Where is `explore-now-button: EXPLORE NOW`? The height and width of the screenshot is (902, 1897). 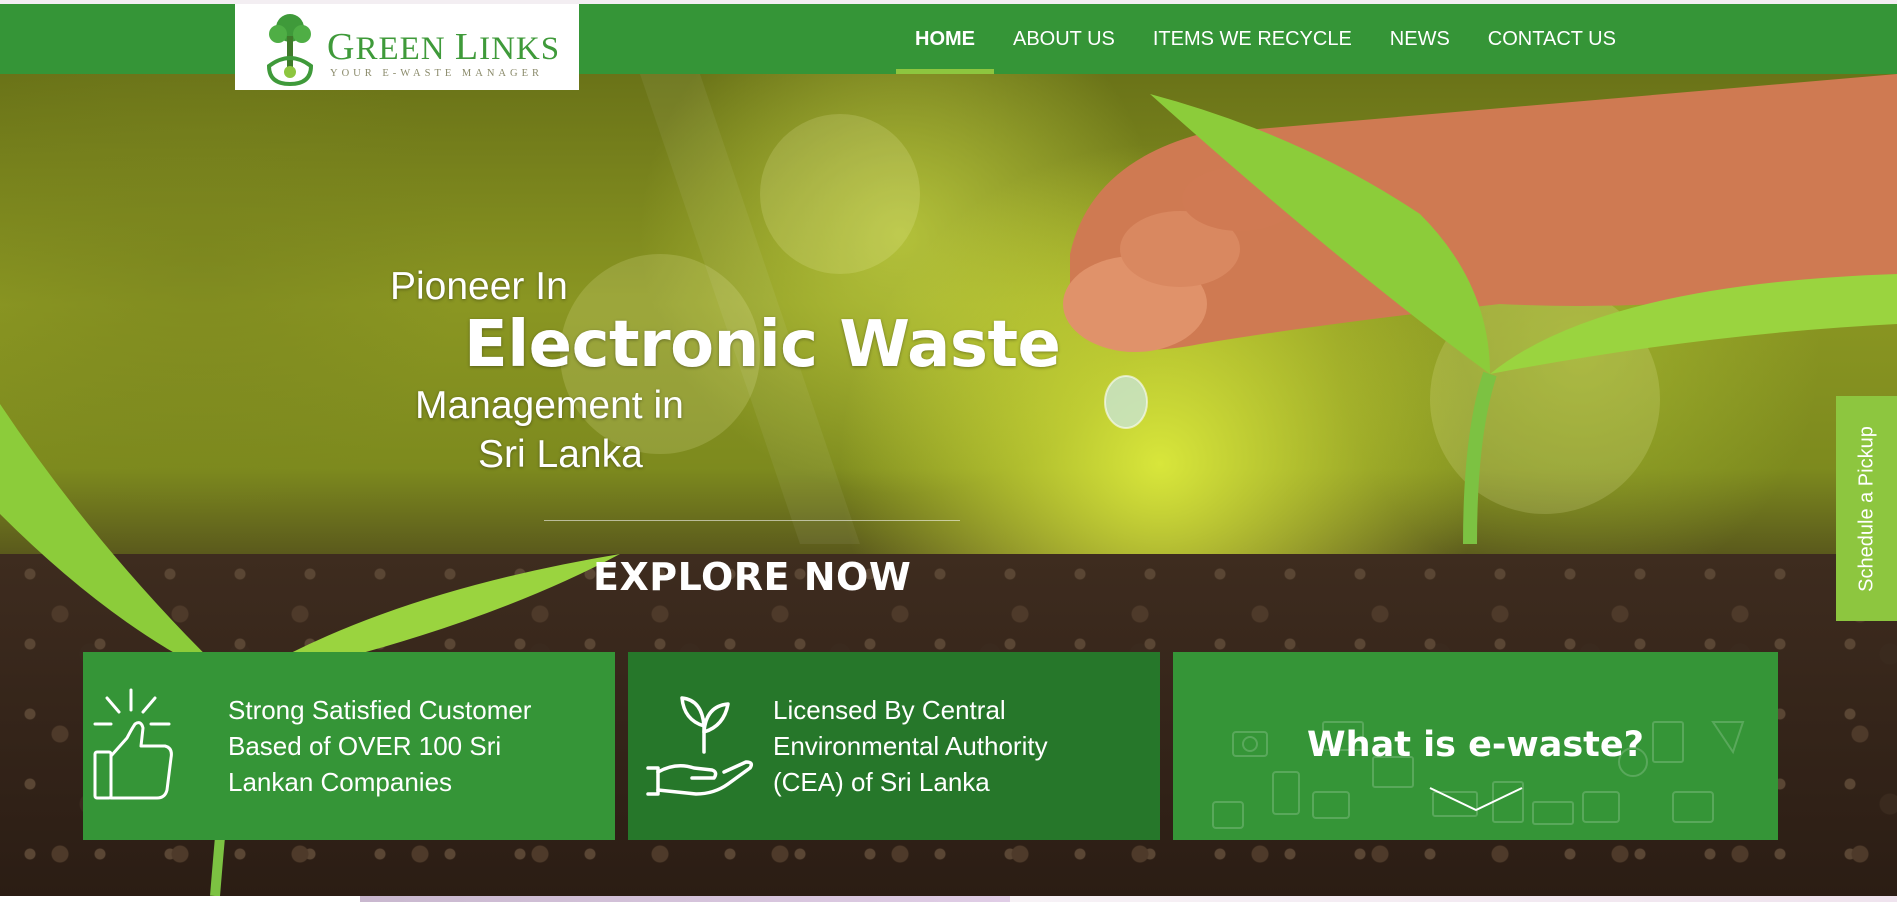
explore-now-button: EXPLORE NOW is located at coordinates (752, 577).